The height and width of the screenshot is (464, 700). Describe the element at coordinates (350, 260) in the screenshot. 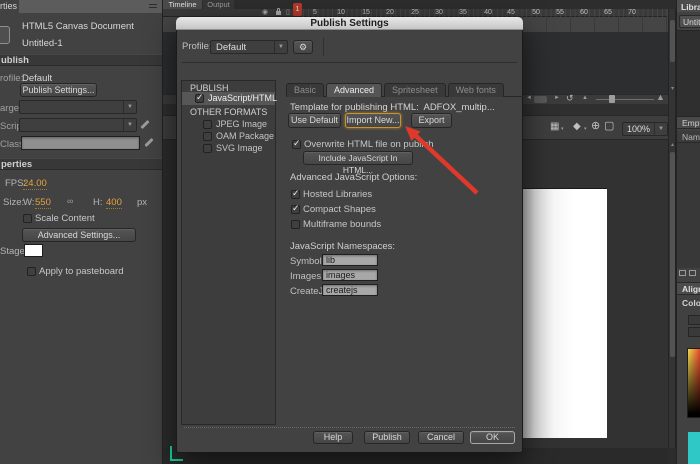

I see `symbols-field: lib` at that location.